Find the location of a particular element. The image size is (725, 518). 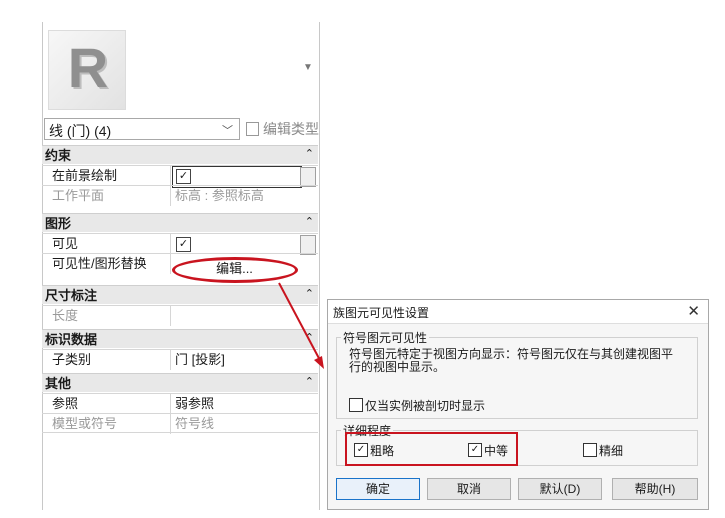

group-caption: 符号图元可见性 is located at coordinates (385, 337).